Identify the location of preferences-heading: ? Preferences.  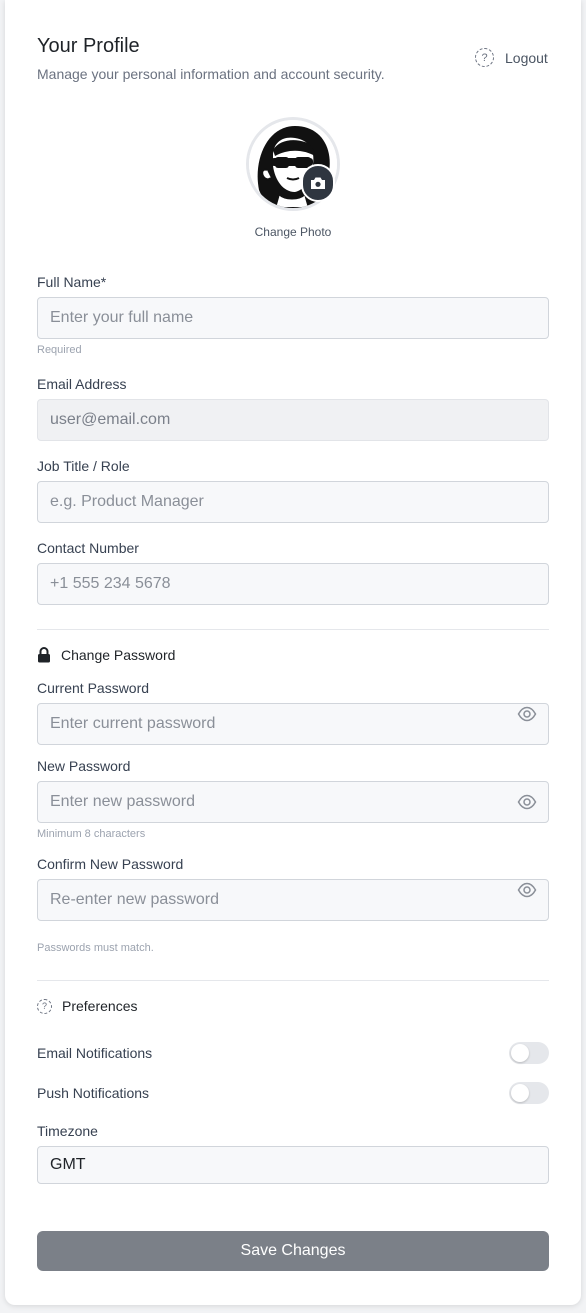
(87, 1006).